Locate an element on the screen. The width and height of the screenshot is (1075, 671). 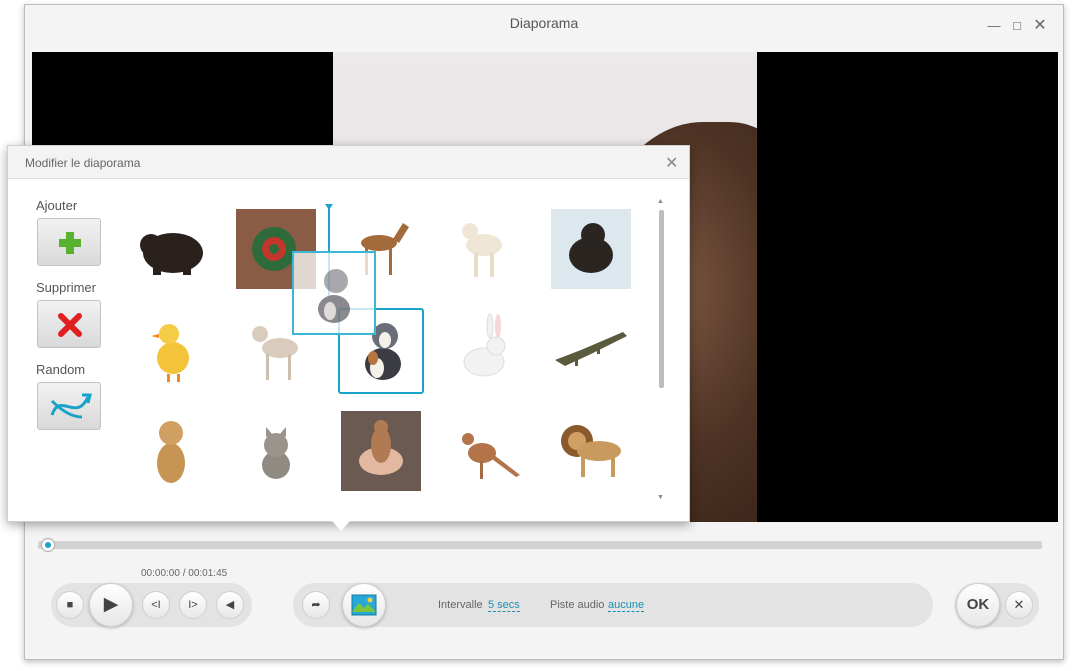
thumbnail-duckling is located at coordinates (171, 350).